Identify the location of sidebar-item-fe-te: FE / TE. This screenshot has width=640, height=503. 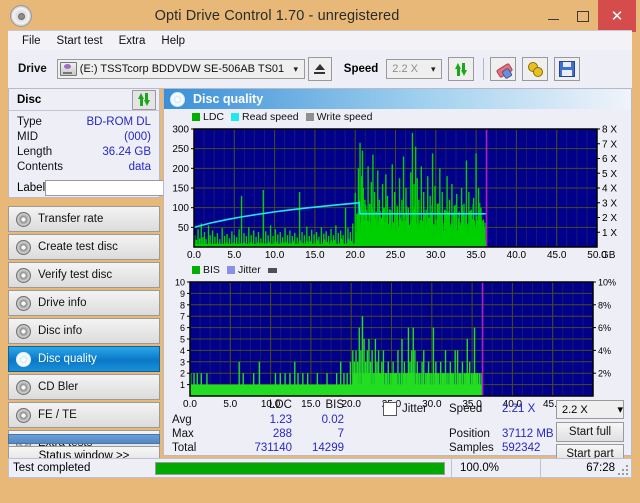
(84, 415).